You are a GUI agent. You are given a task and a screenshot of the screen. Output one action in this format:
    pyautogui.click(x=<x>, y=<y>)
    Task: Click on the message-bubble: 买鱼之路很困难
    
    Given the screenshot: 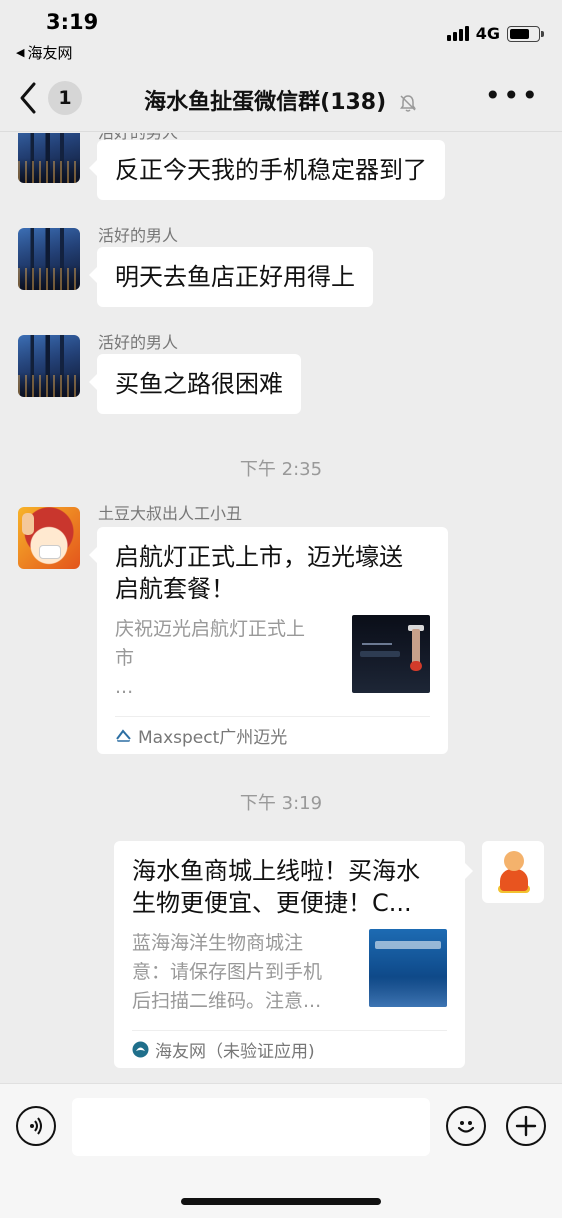 What is the action you would take?
    pyautogui.click(x=195, y=384)
    